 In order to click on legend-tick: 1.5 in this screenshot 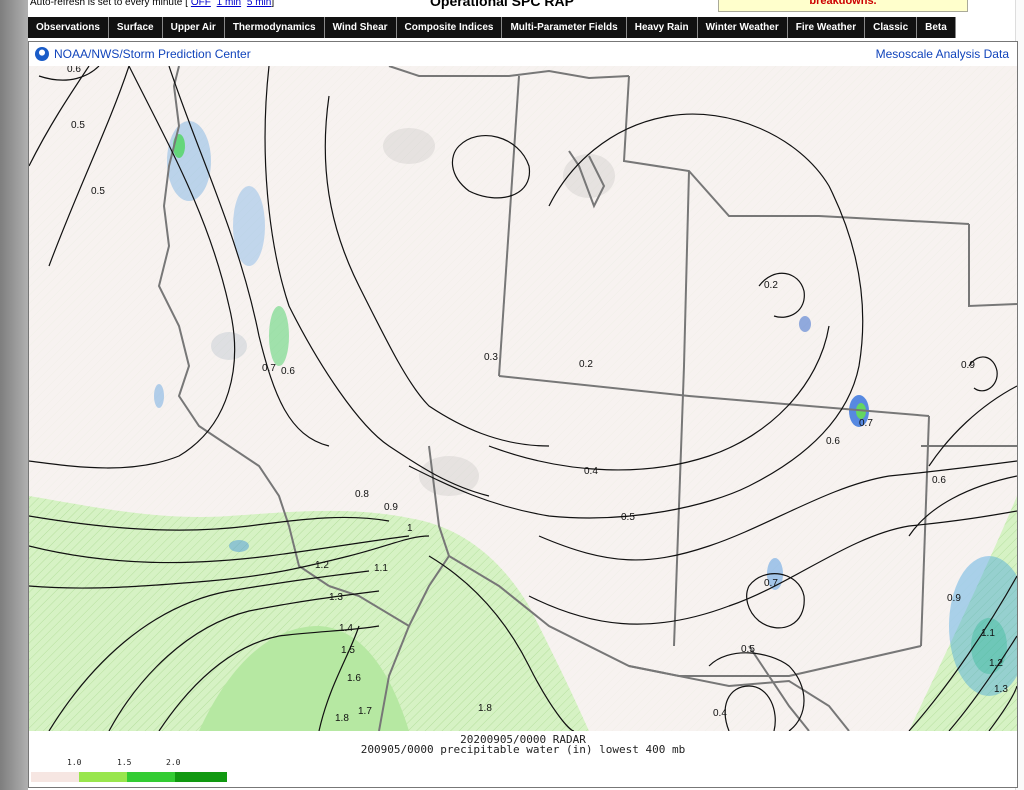, I will do `click(124, 762)`.